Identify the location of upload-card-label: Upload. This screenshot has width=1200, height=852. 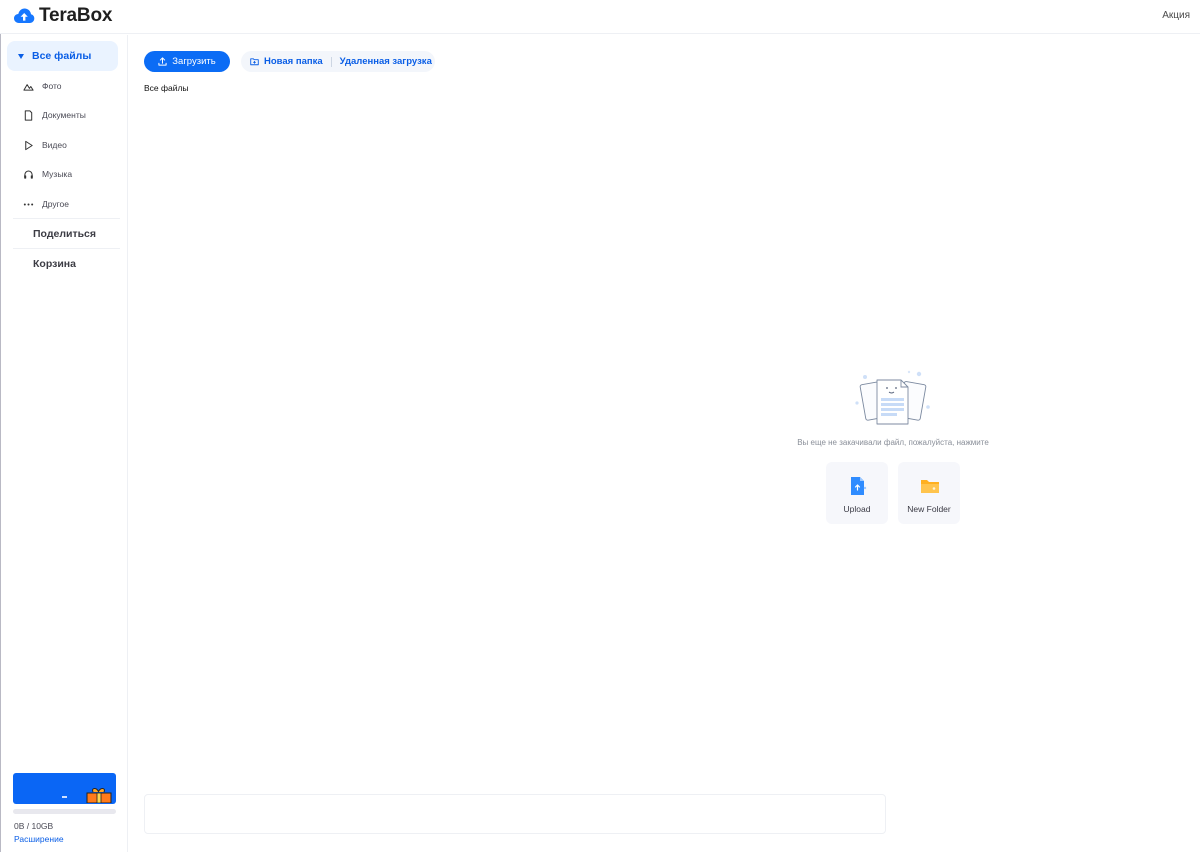
(857, 509).